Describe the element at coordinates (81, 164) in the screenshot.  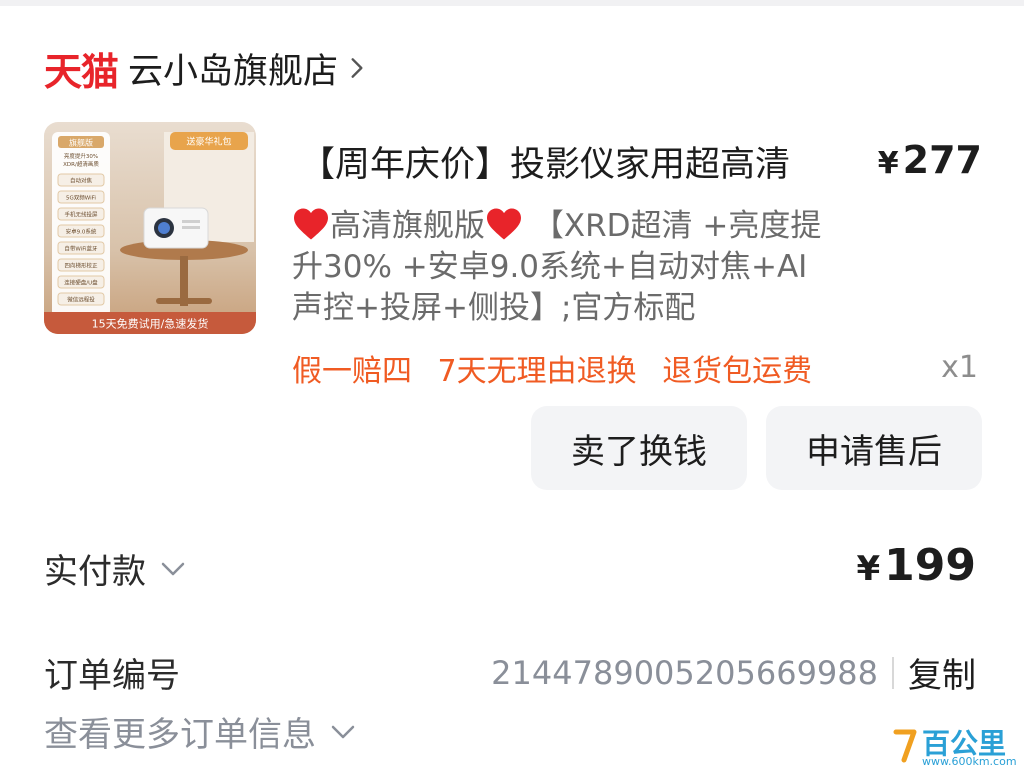
I see `thumb-subheadline: XDR/超清画质` at that location.